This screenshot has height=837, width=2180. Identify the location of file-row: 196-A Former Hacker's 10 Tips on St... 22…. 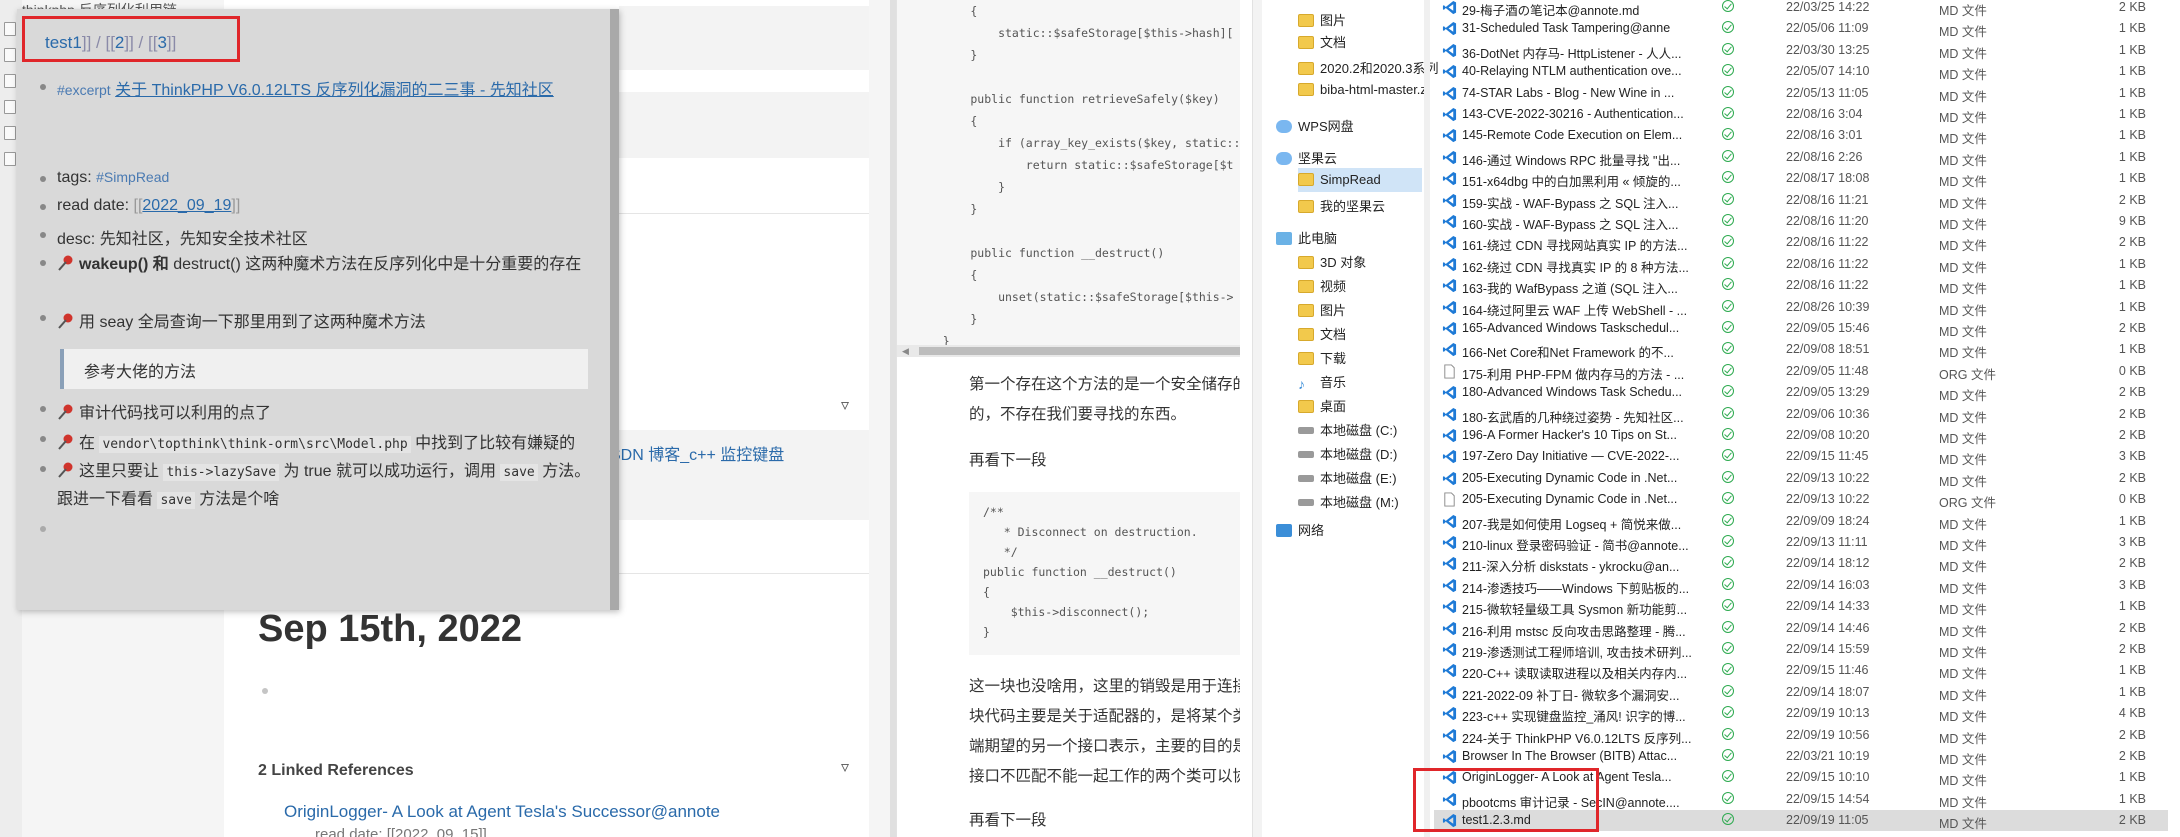
(1801, 435).